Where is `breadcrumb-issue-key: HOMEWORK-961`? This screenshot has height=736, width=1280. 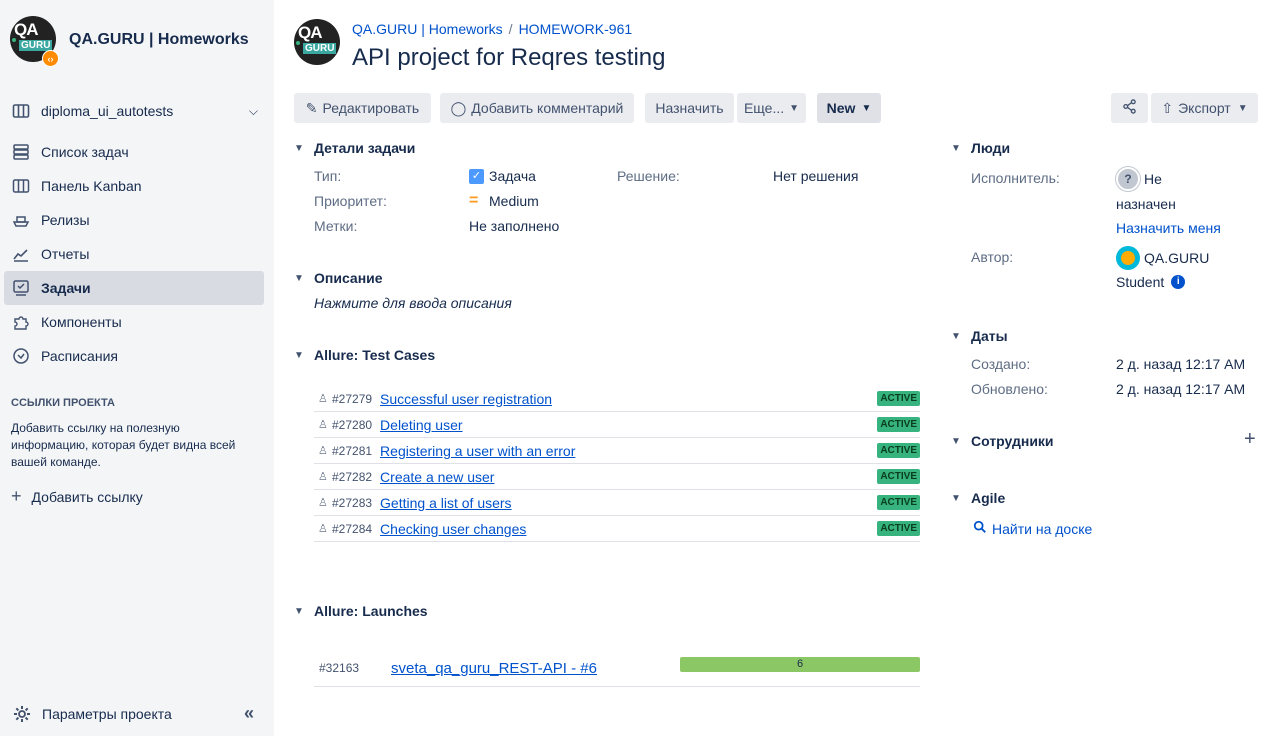 breadcrumb-issue-key: HOMEWORK-961 is located at coordinates (576, 29).